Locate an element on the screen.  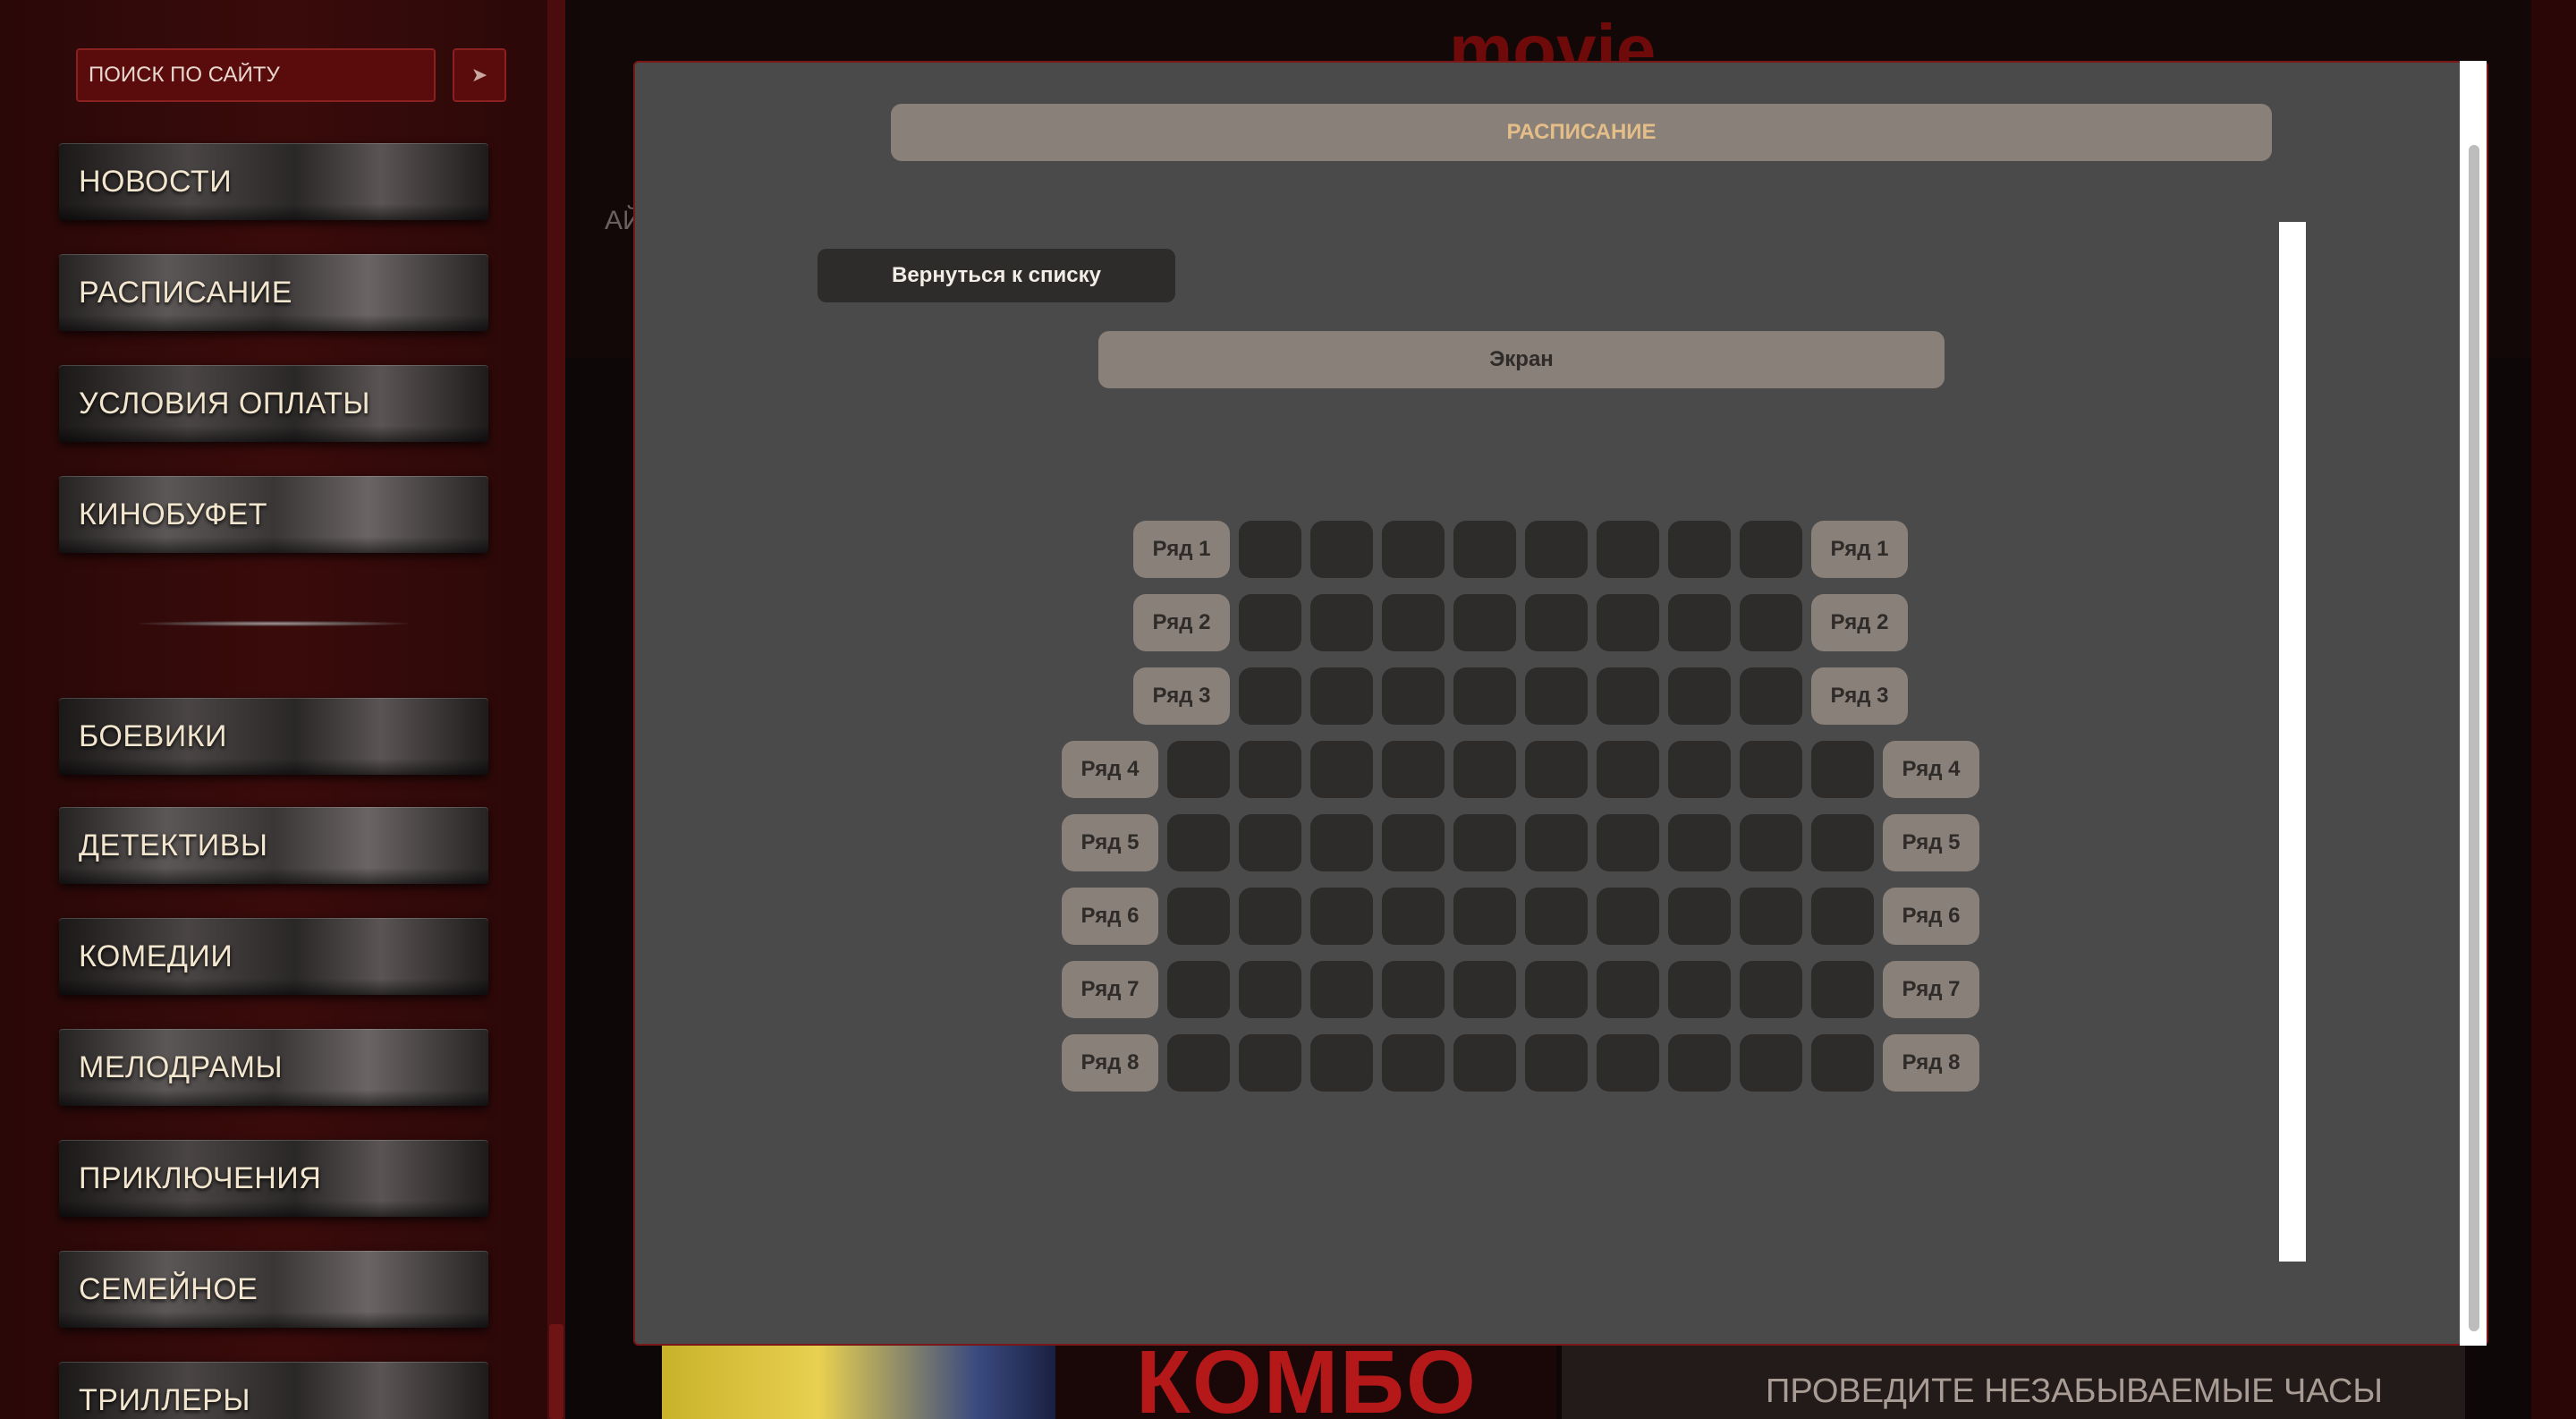
search-button: ➤ is located at coordinates (479, 75).